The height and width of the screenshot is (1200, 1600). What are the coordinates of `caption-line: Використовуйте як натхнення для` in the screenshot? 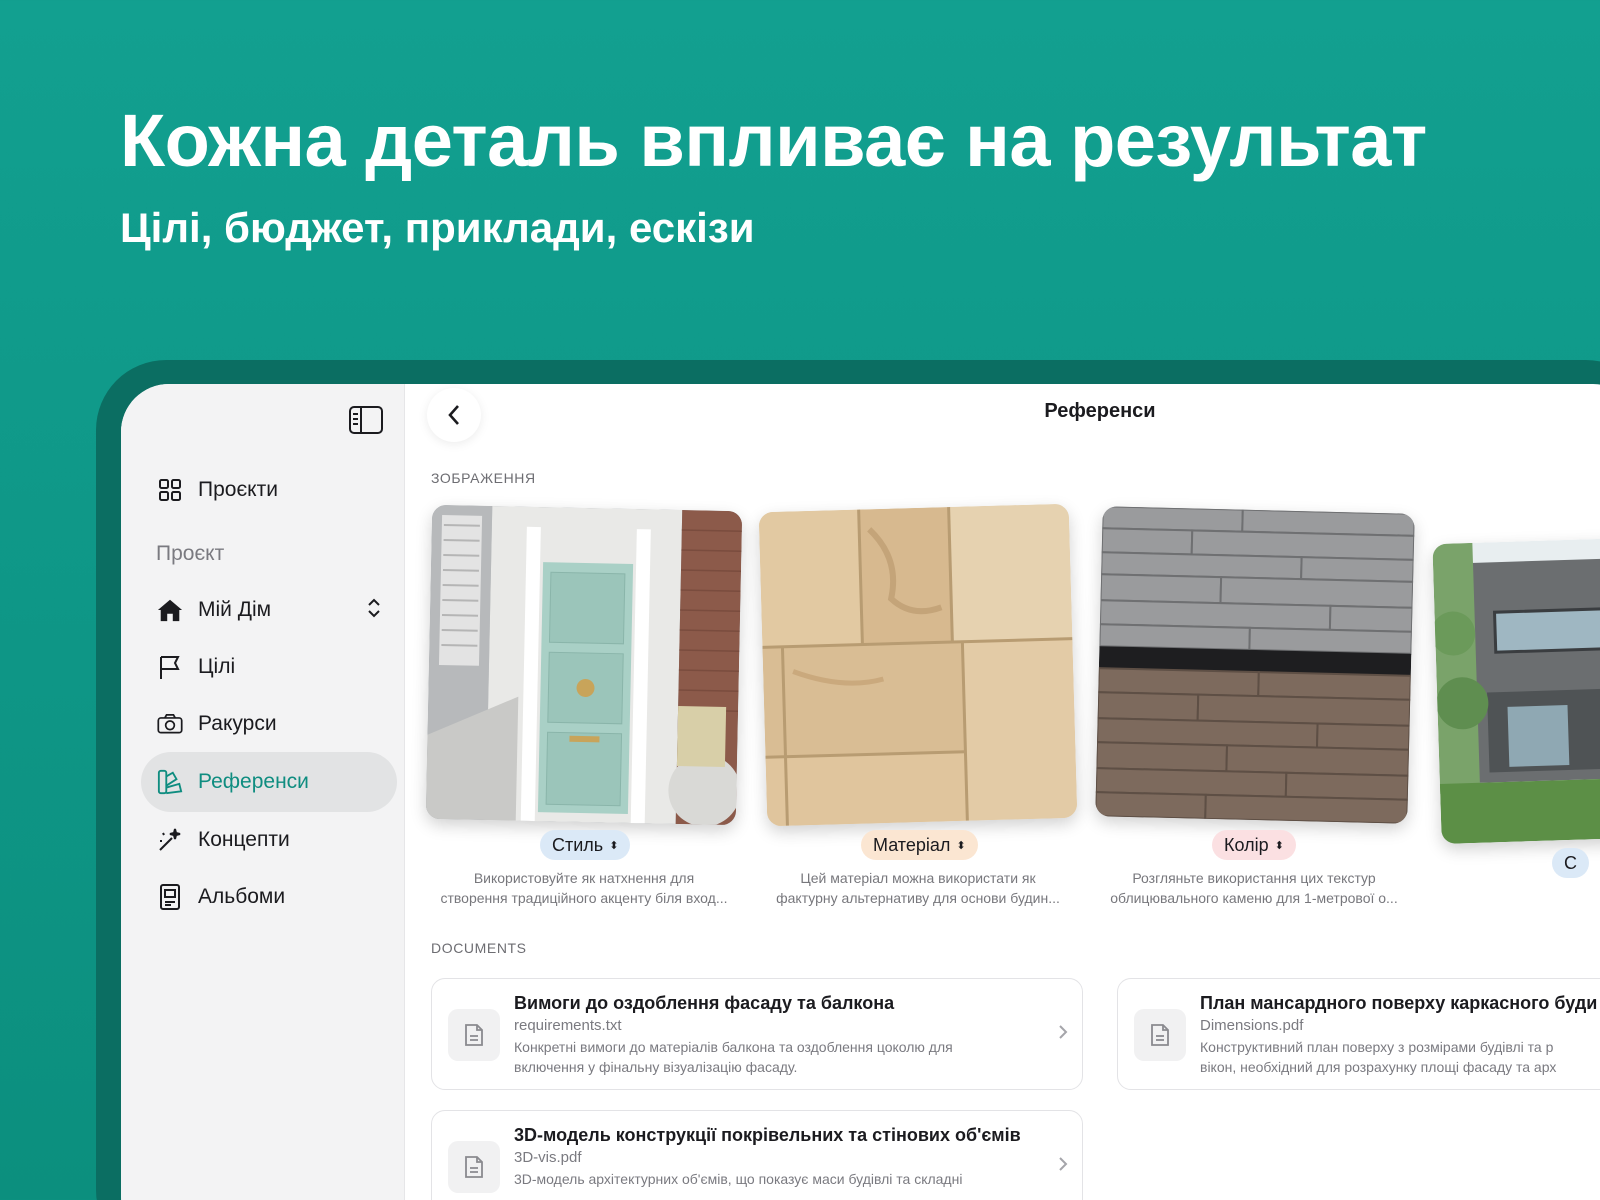 It's located at (584, 878).